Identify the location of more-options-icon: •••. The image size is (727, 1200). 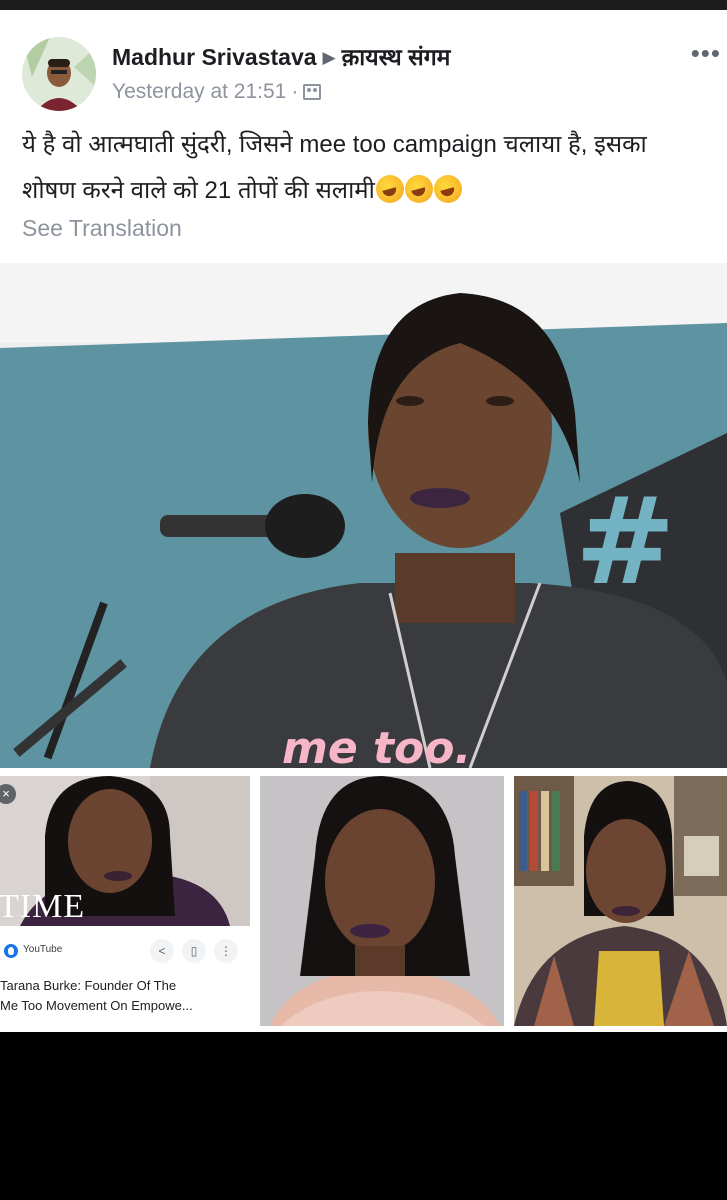
(706, 53).